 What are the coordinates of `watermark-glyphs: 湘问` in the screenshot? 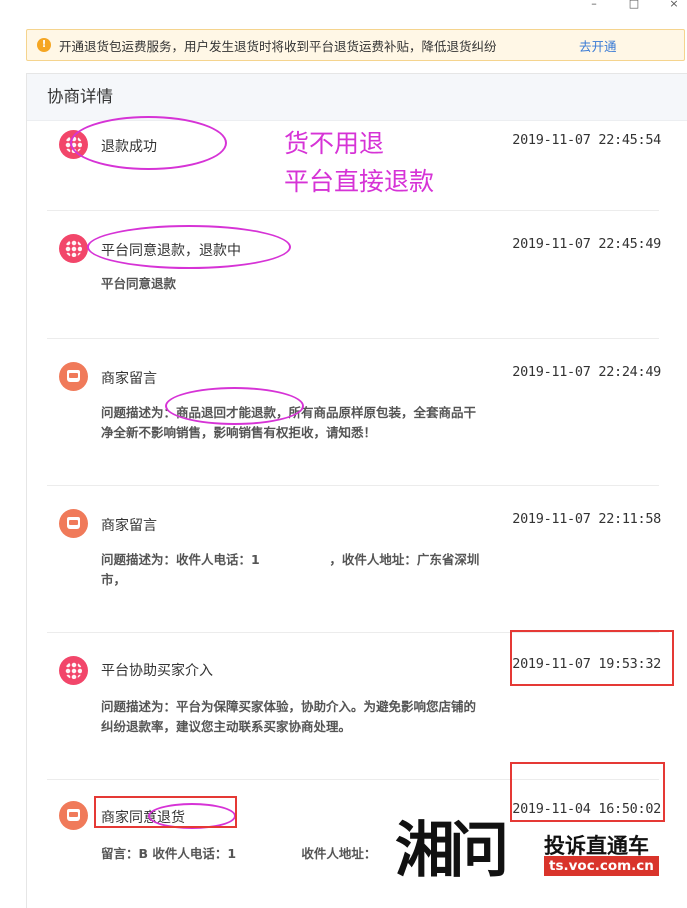 It's located at (452, 851).